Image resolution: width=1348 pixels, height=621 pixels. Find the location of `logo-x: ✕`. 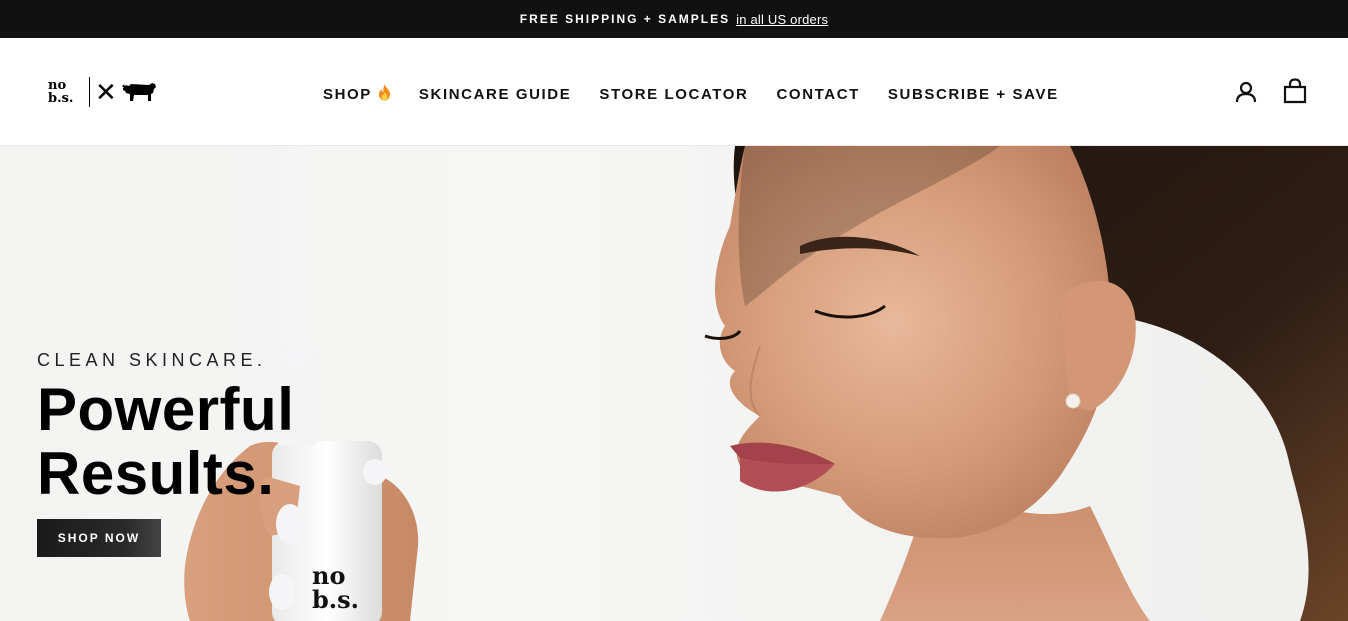

logo-x: ✕ is located at coordinates (106, 92).